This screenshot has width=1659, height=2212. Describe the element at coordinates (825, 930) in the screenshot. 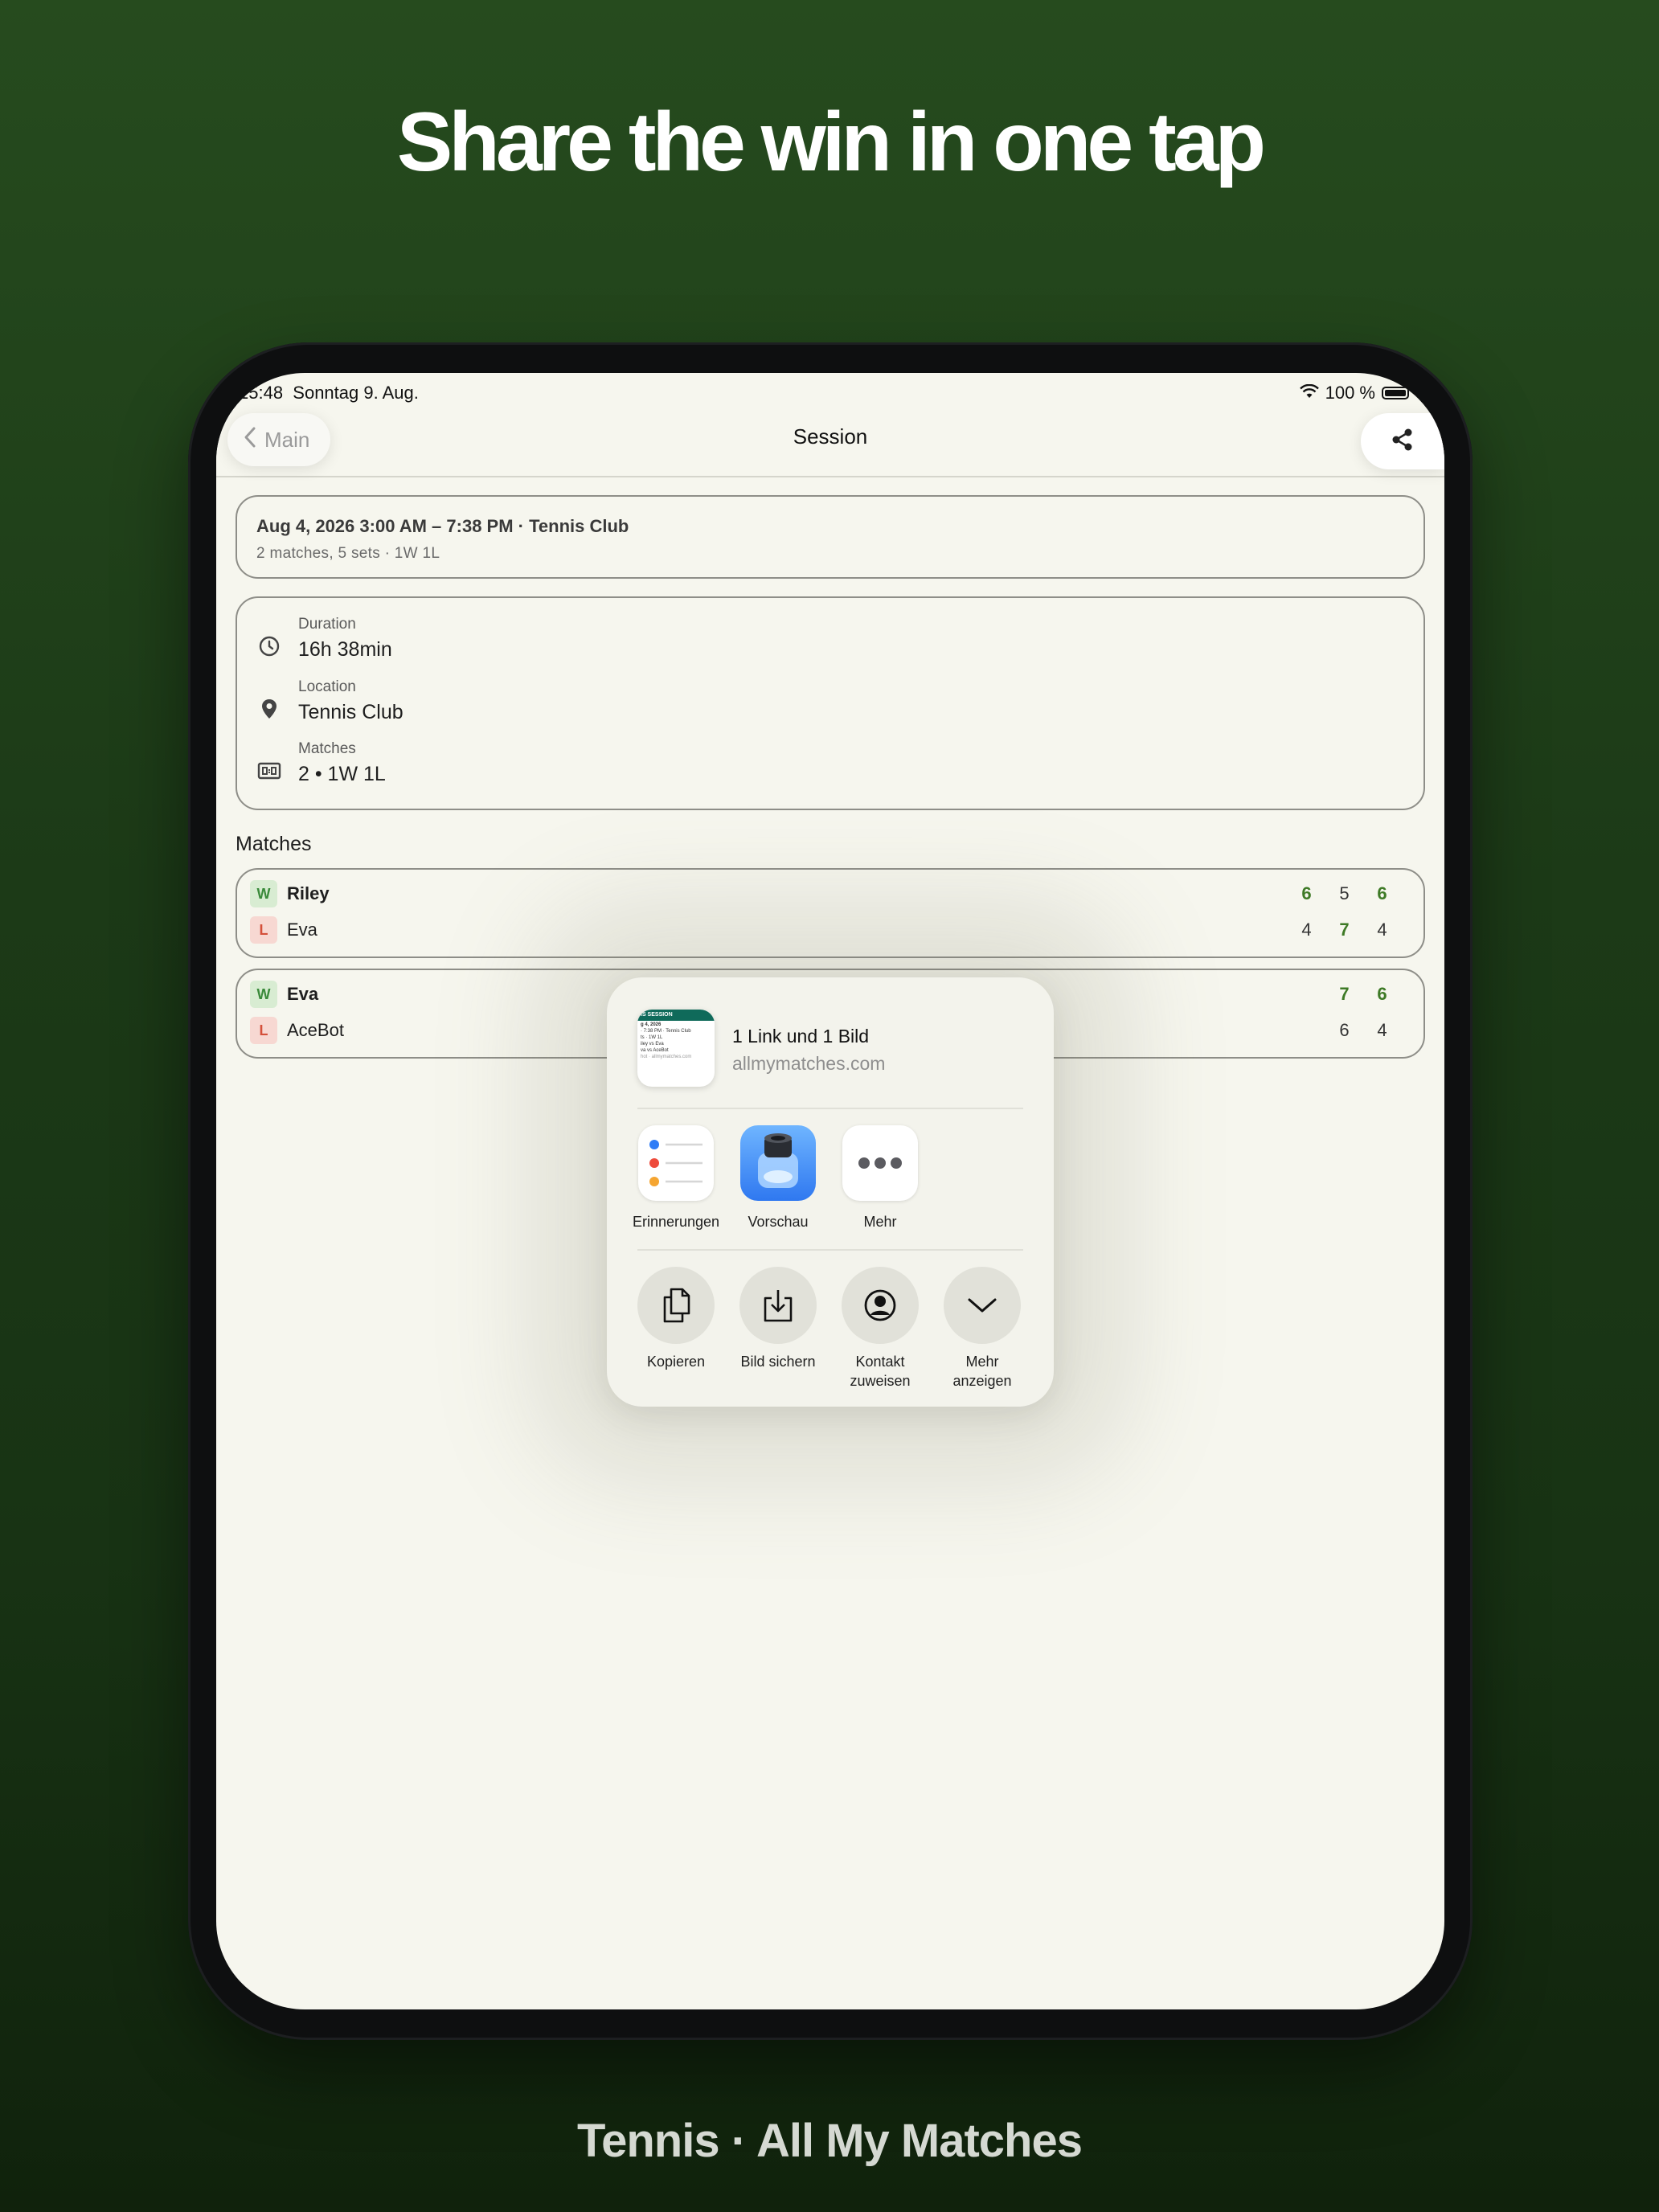

I see `match-player-row: L Eva 4 7 4` at that location.